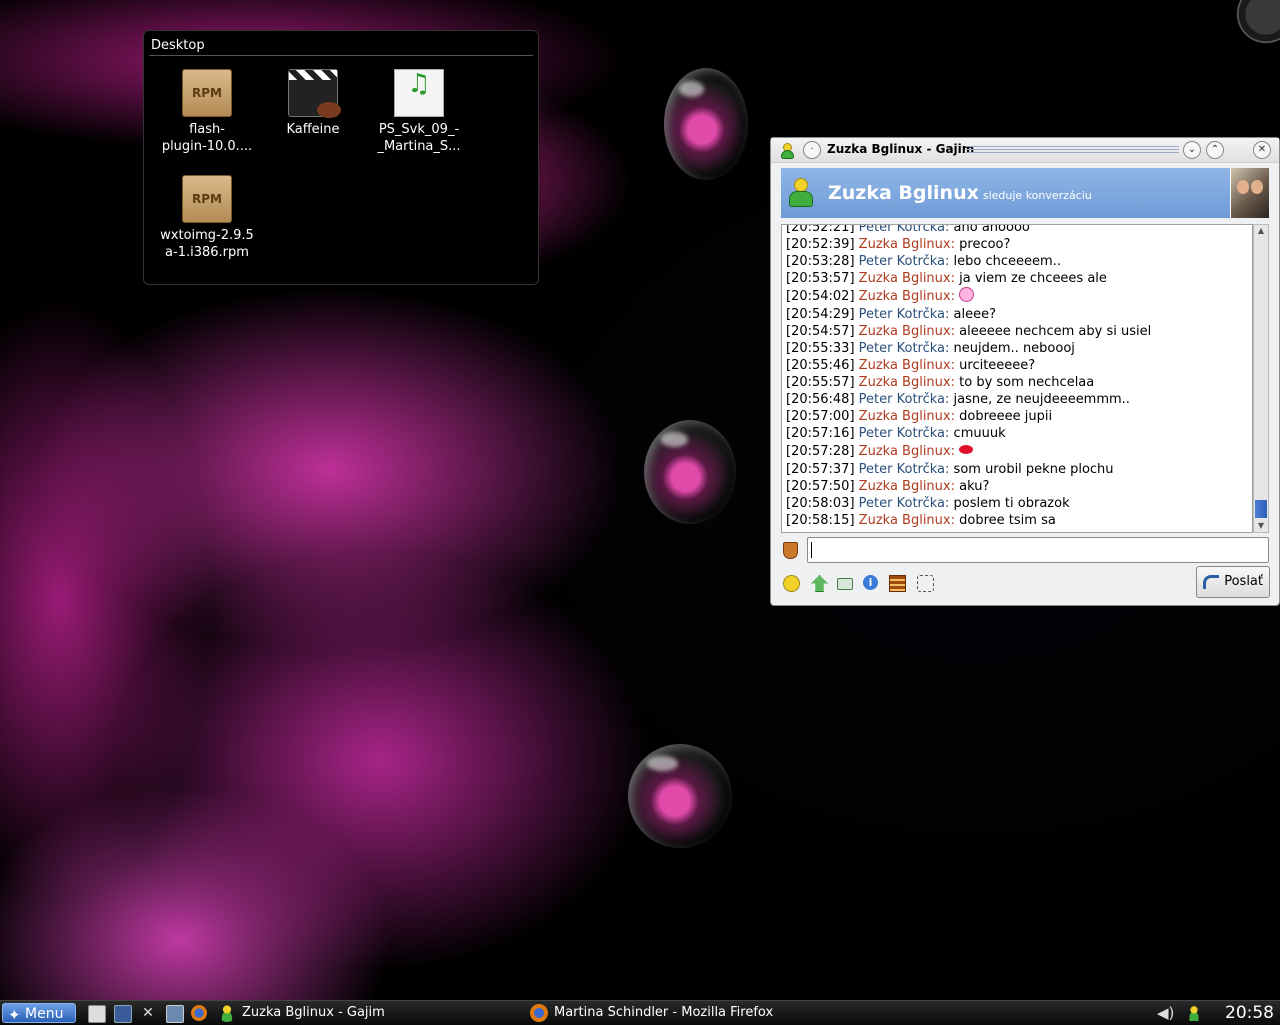 Image resolution: width=1280 pixels, height=1025 pixels. What do you see at coordinates (1249, 1013) in the screenshot?
I see `clock: 20:58` at bounding box center [1249, 1013].